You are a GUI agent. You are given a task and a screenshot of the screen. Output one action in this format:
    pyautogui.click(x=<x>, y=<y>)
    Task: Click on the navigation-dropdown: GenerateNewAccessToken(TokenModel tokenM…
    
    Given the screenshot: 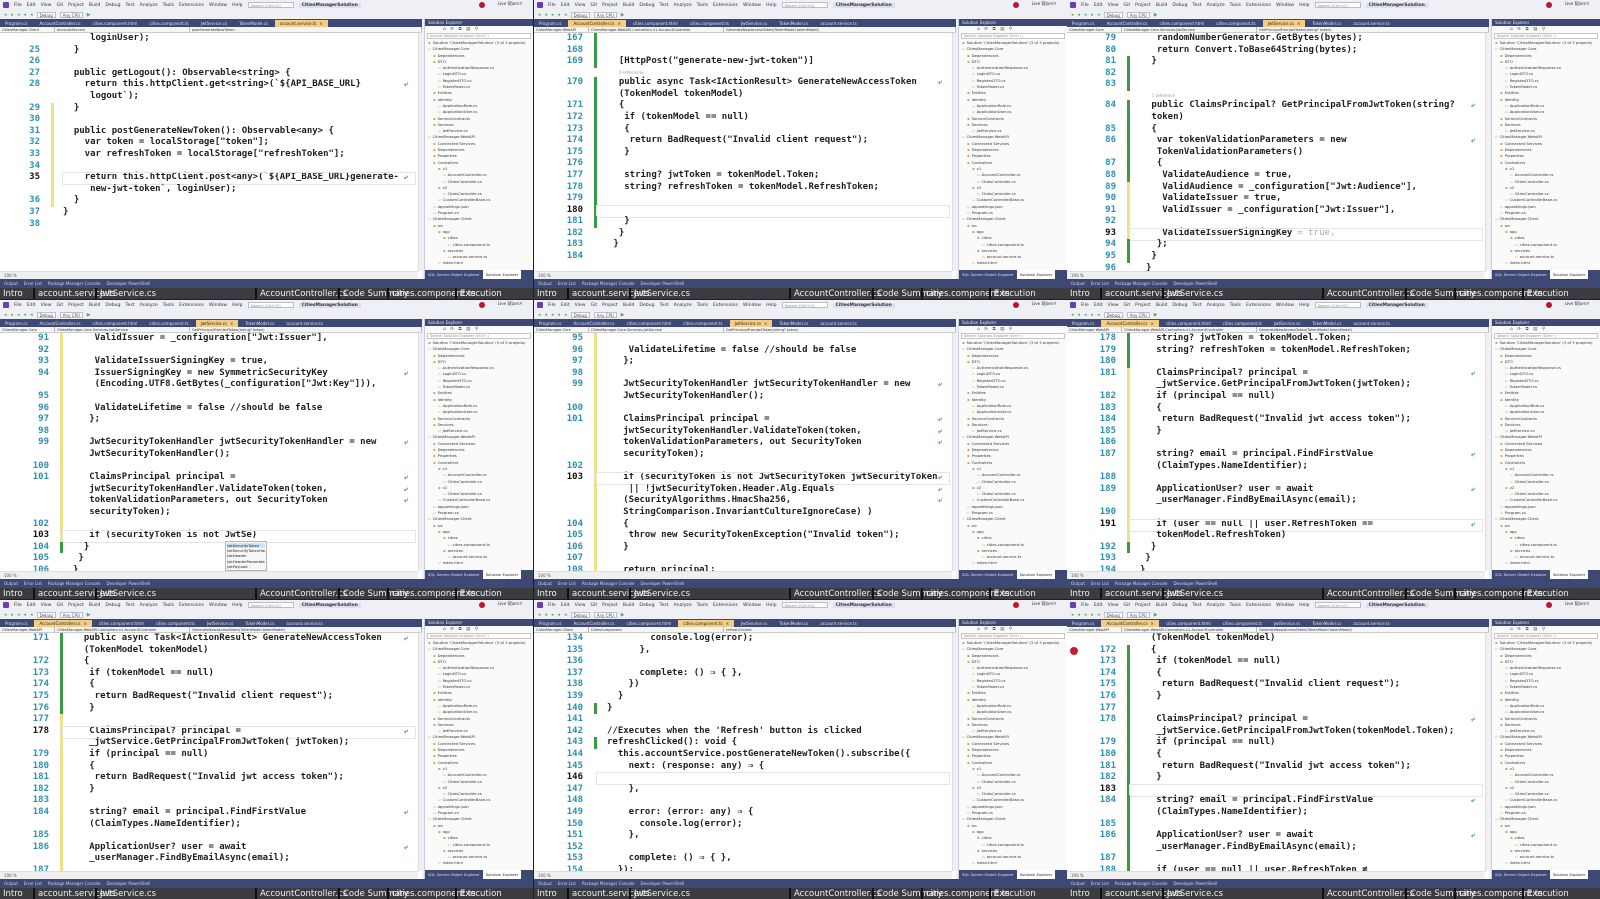 What is the action you would take?
    pyautogui.click(x=840, y=29)
    